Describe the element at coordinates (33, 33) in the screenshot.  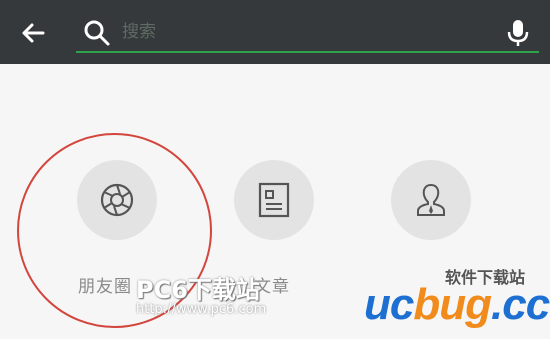
I see `back-arrow-icon` at that location.